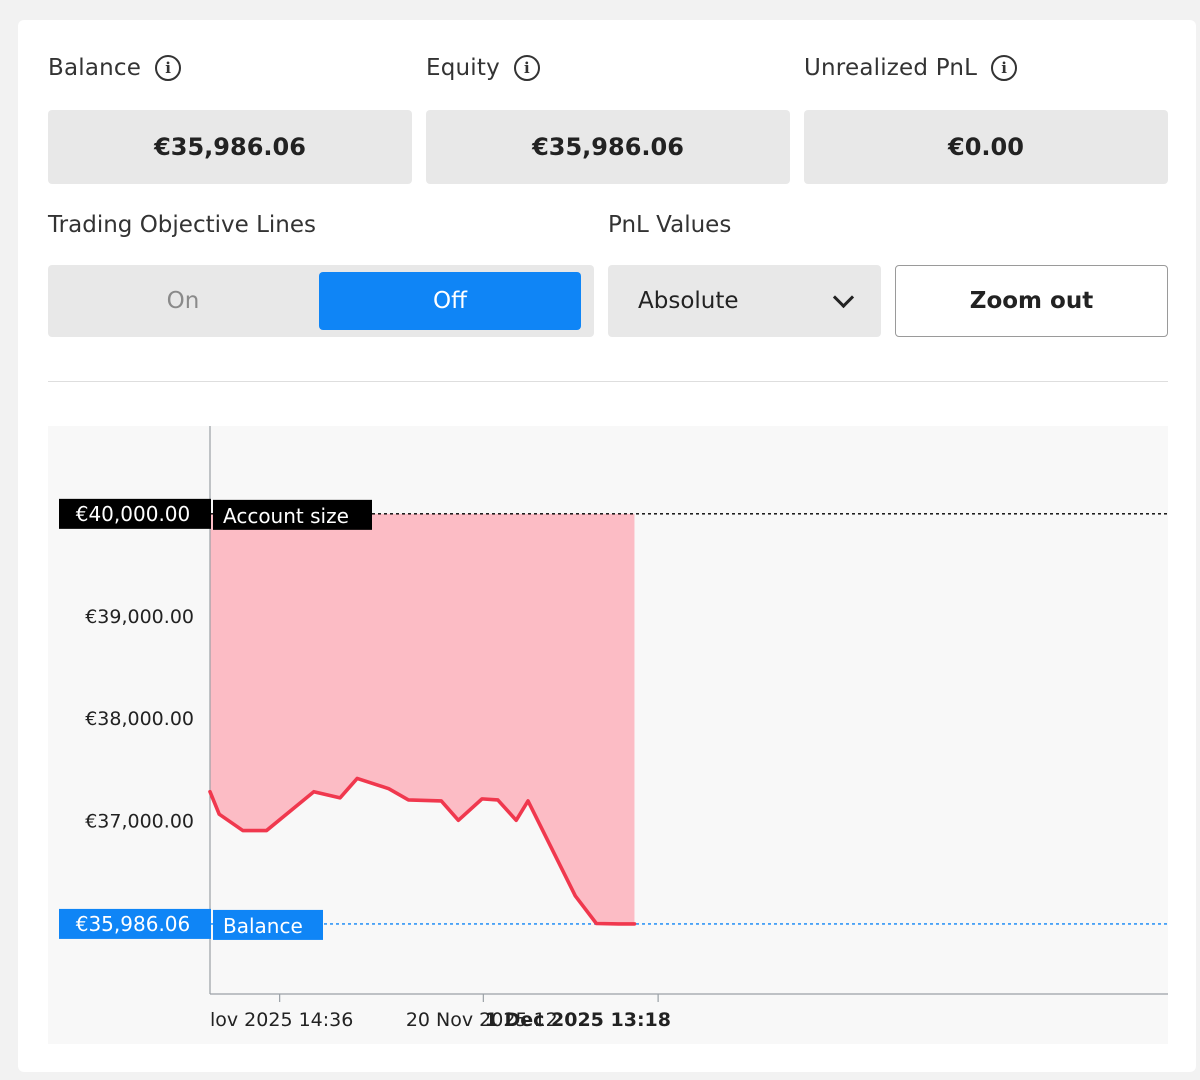 The height and width of the screenshot is (1080, 1200). I want to click on name-tag-label: Balance, so click(263, 926).